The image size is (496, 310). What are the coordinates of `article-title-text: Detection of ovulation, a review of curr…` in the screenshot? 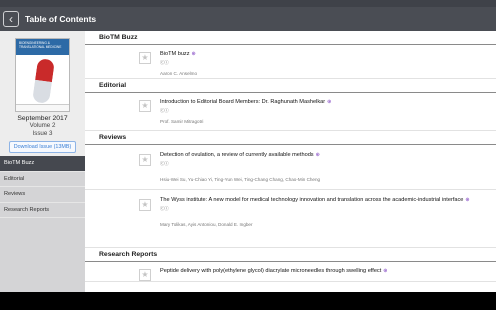 It's located at (237, 155).